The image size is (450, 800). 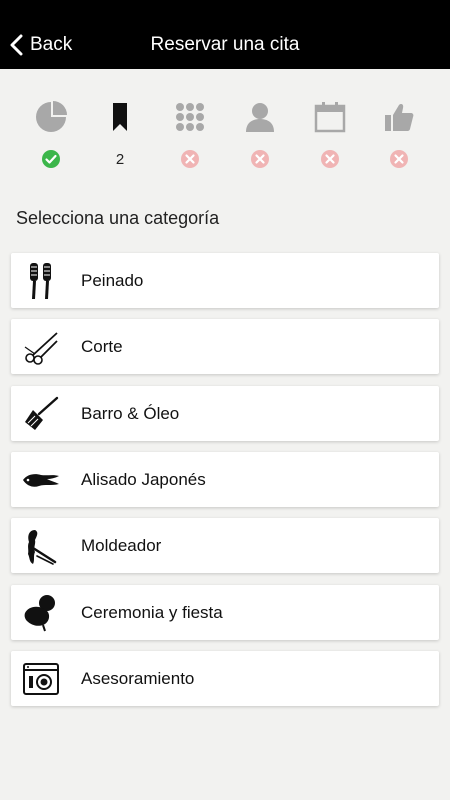 What do you see at coordinates (330, 136) in the screenshot?
I see `step-date` at bounding box center [330, 136].